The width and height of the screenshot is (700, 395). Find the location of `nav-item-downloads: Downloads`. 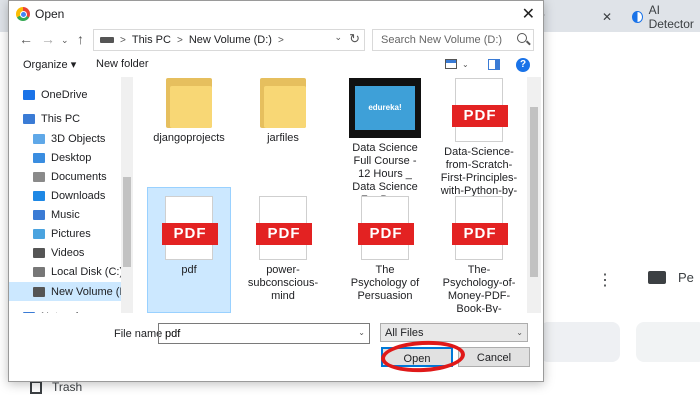

nav-item-downloads: Downloads is located at coordinates (65, 195).